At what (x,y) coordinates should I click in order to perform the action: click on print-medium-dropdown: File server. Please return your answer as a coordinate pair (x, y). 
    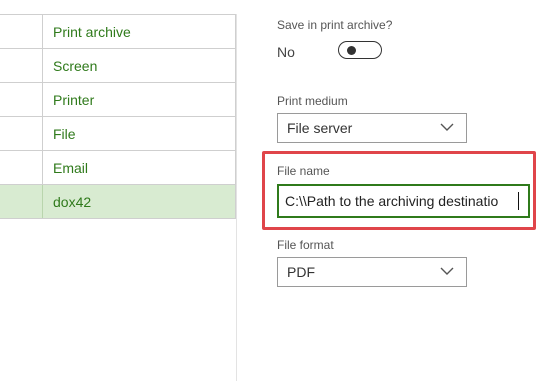
    Looking at the image, I should click on (372, 128).